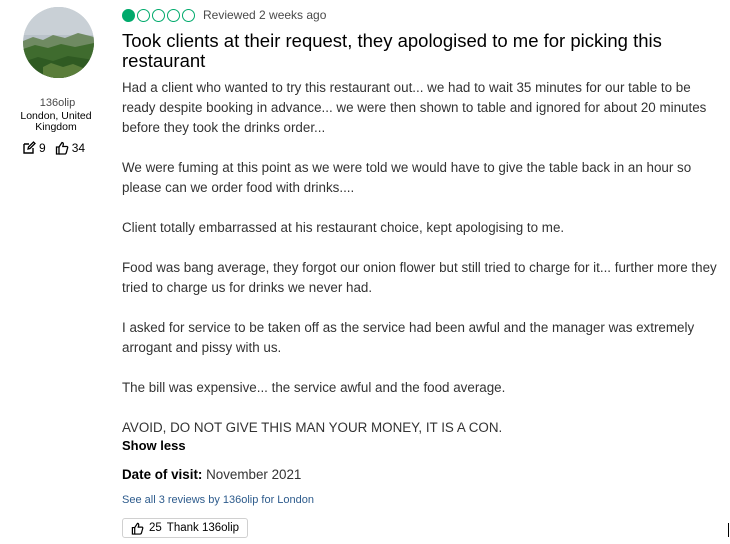 The height and width of the screenshot is (544, 730). Describe the element at coordinates (203, 528) in the screenshot. I see `thank-label: Thank 136olip` at that location.